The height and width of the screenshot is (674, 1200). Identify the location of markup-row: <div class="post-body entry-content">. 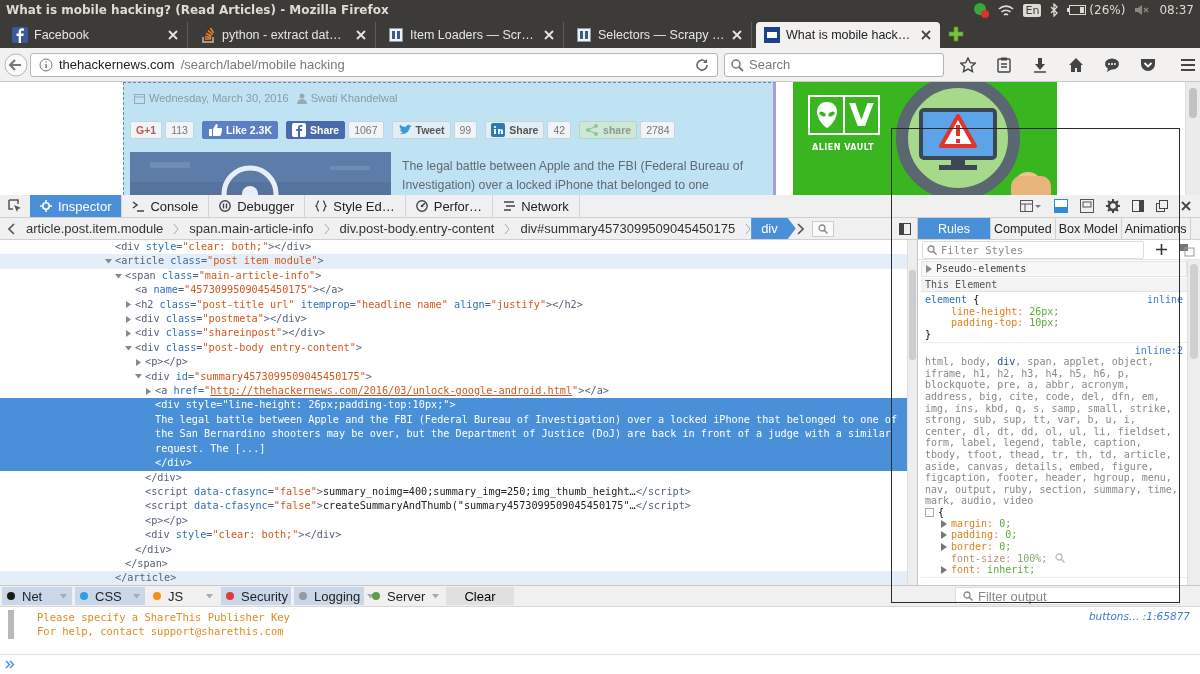
(453, 348).